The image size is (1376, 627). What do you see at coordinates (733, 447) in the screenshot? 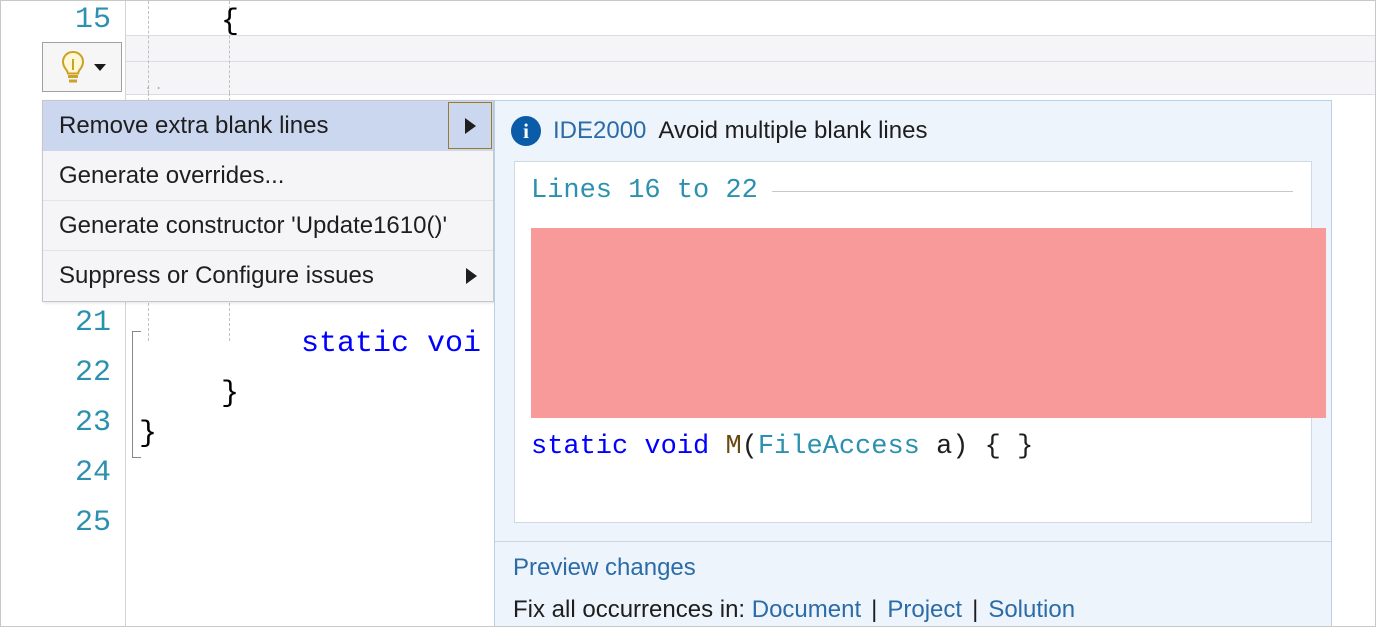
I see `preview-method-name: M` at bounding box center [733, 447].